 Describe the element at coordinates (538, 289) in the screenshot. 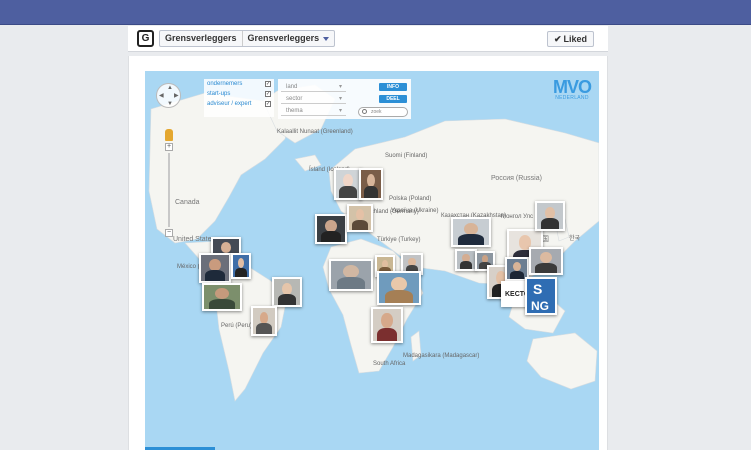

I see `photo-caption: S` at that location.